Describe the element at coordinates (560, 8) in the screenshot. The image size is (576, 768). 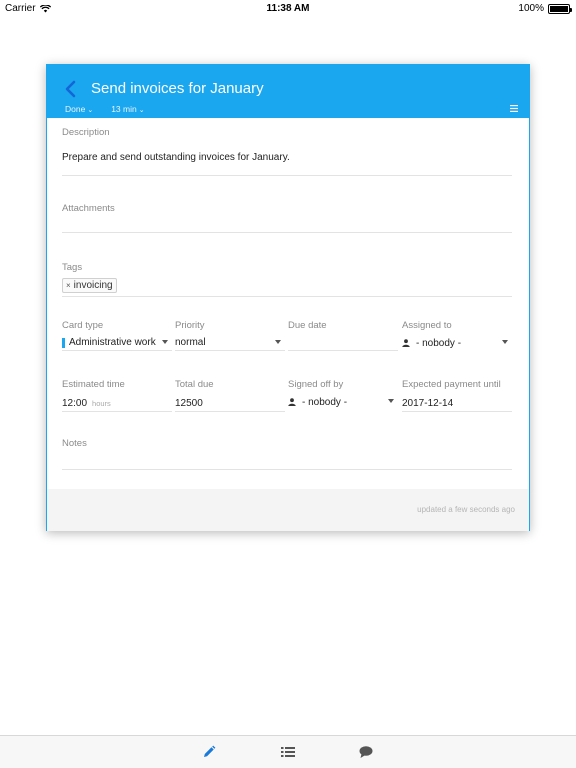
I see `battery-icon` at that location.